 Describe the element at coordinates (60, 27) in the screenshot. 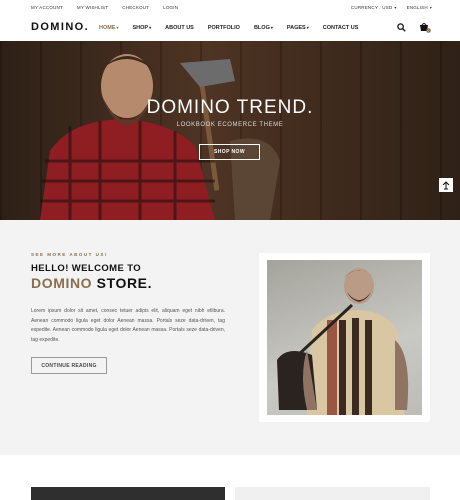

I see `logo: DOMINO.` at that location.